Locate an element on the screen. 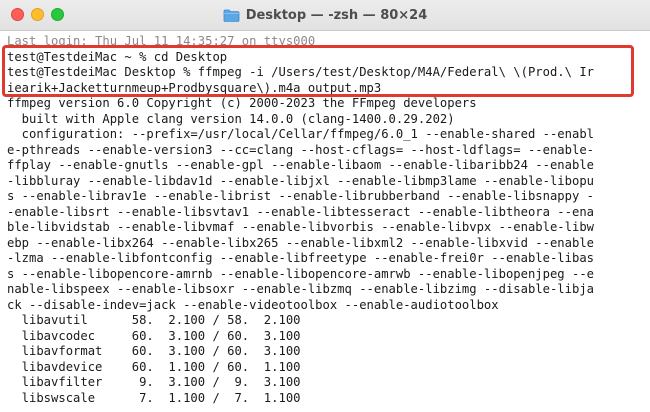 The width and height of the screenshot is (650, 412). window-title-area: Desktop — -zsh — 80×24 is located at coordinates (325, 15).